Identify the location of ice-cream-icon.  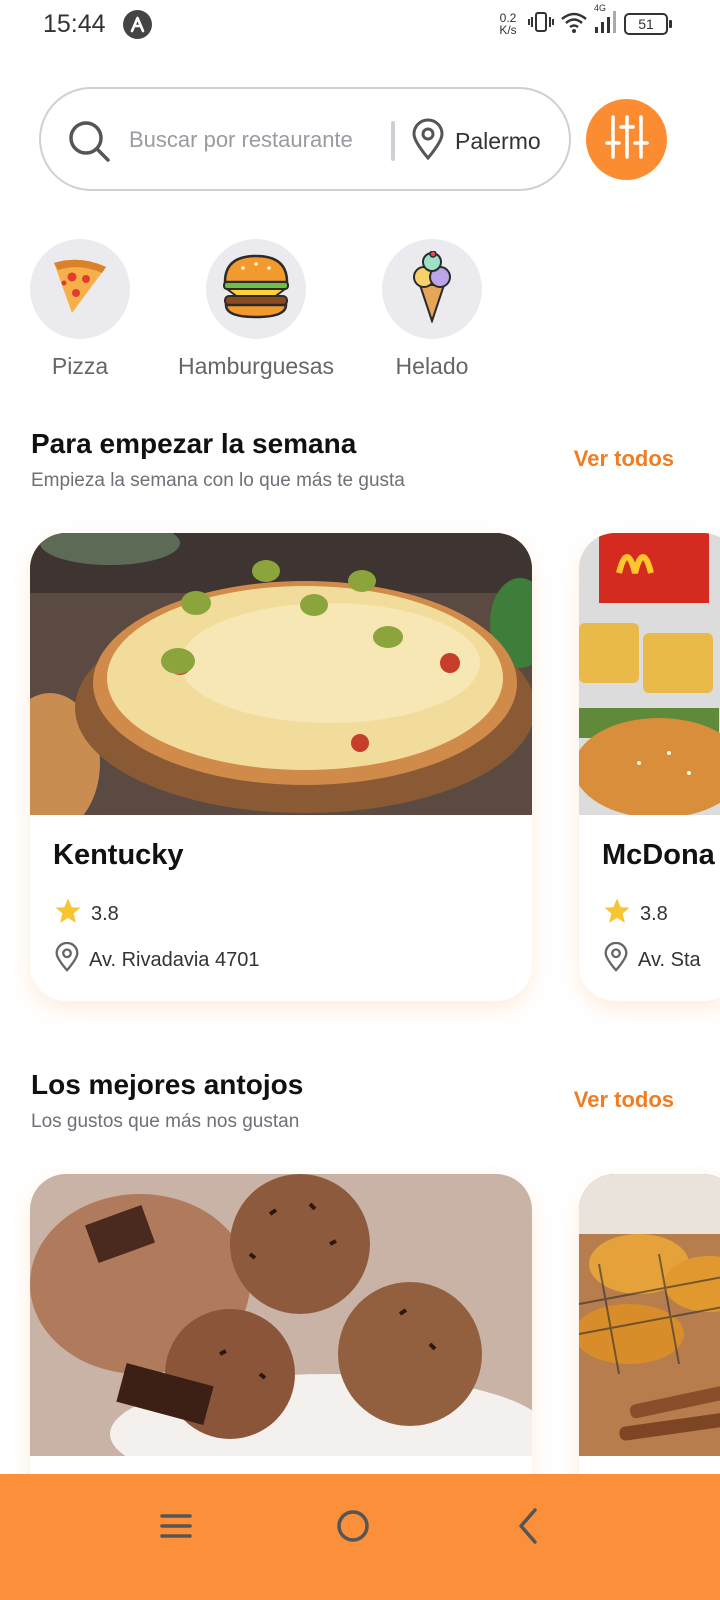
(432, 288).